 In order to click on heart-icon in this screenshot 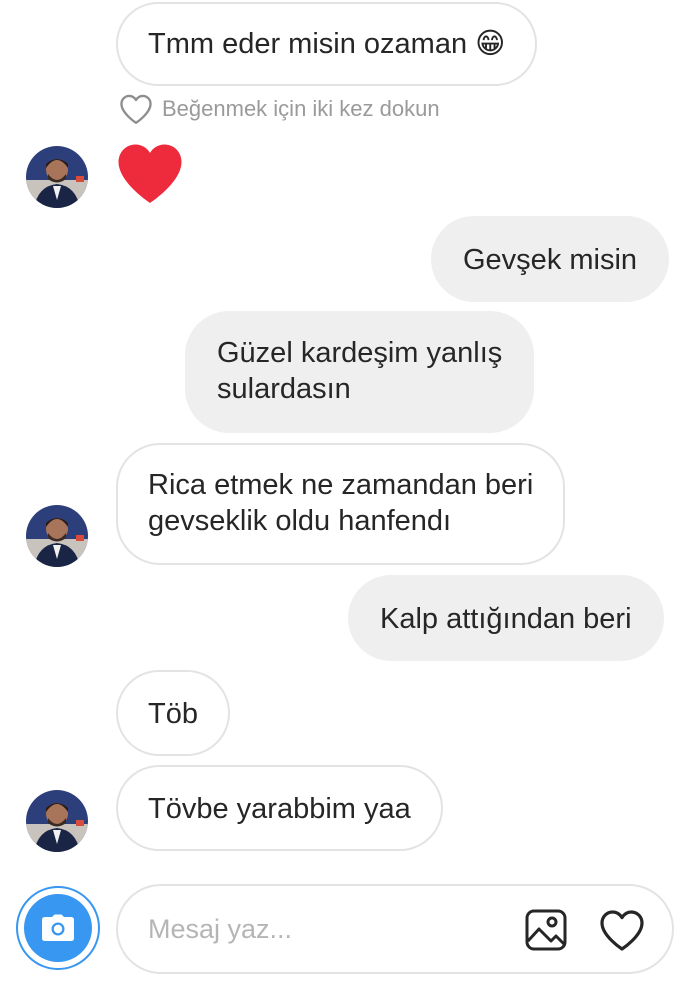, I will do `click(150, 173)`.